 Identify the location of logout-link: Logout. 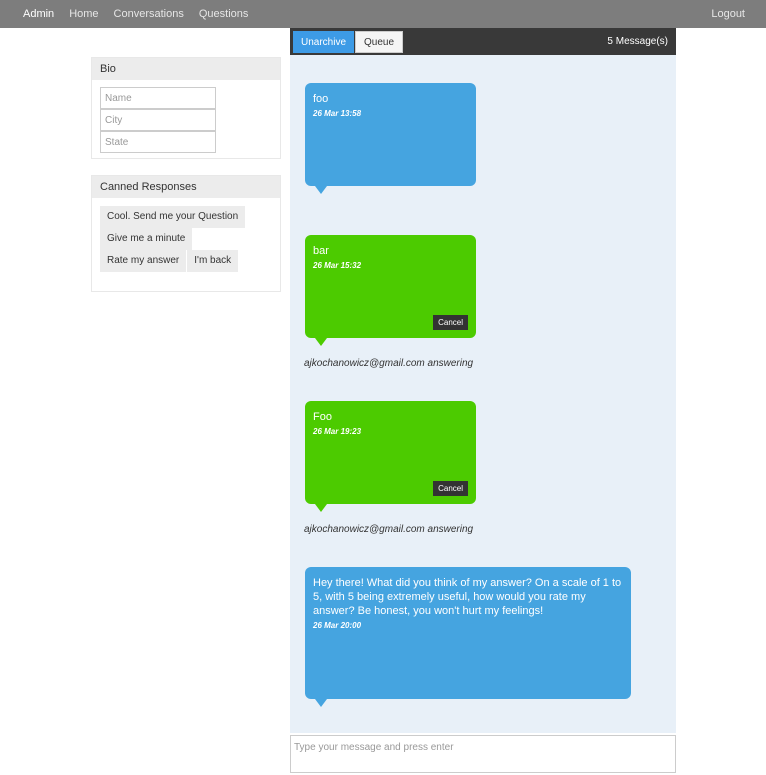
(728, 14).